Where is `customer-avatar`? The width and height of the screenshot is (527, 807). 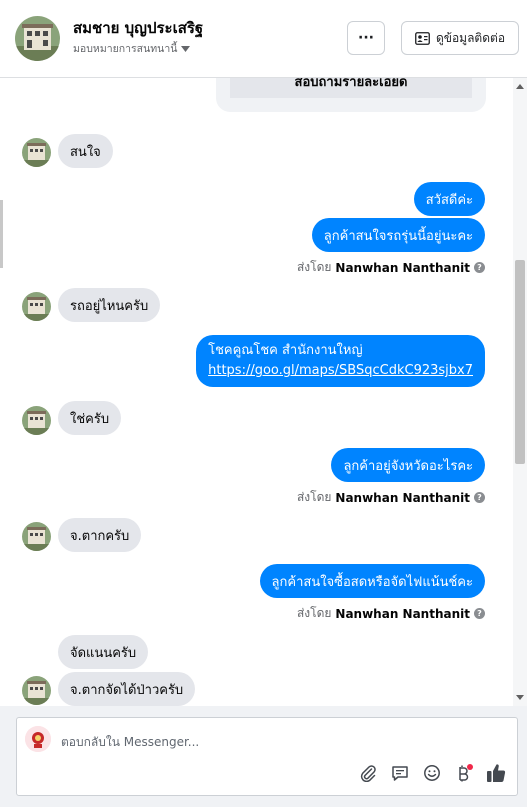 customer-avatar is located at coordinates (37, 38).